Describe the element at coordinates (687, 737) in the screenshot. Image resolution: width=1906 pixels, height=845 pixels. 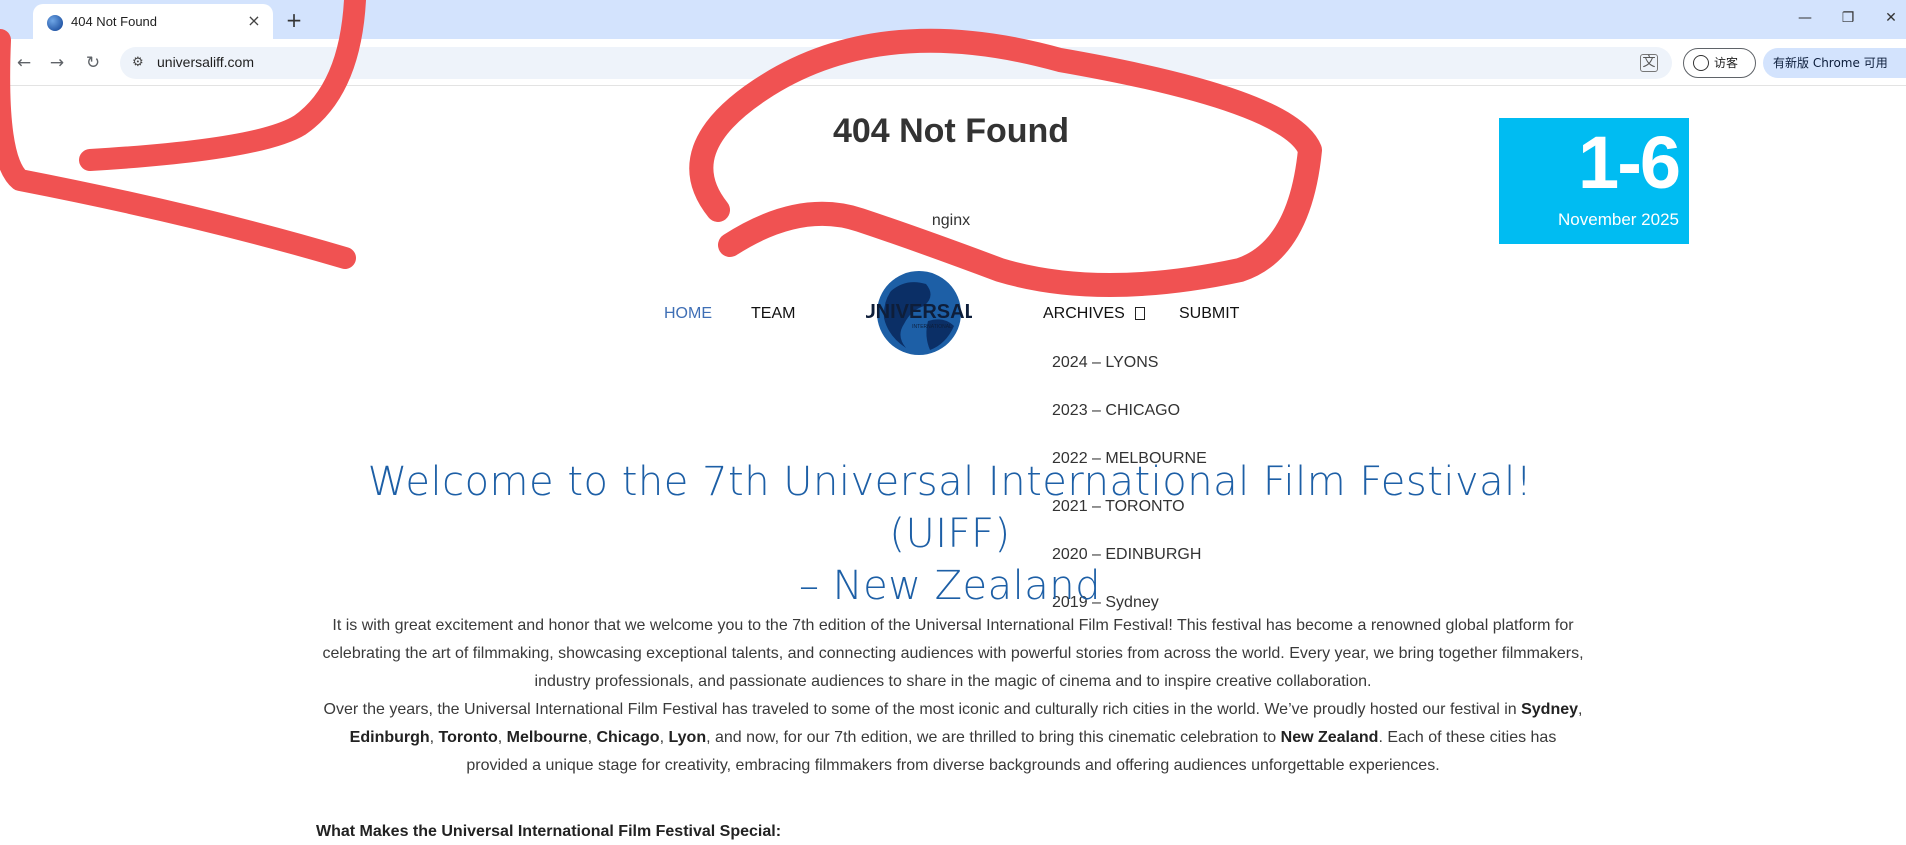
I see `city-lyon: Lyon` at that location.